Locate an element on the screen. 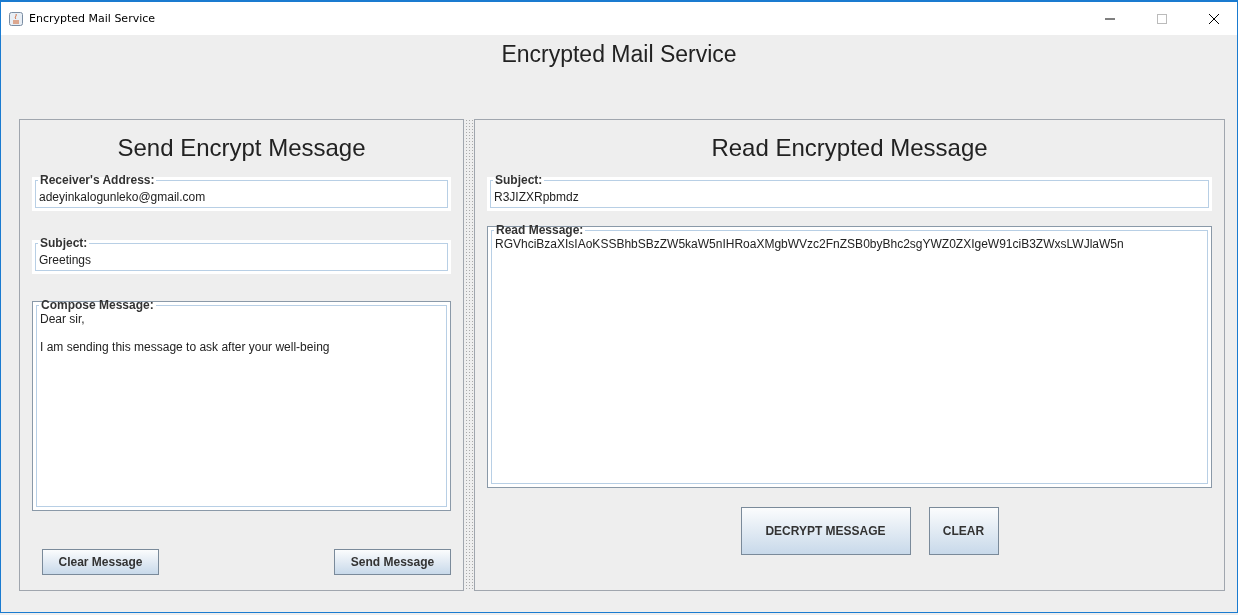  field-label: Receiver's Address: is located at coordinates (97, 180).